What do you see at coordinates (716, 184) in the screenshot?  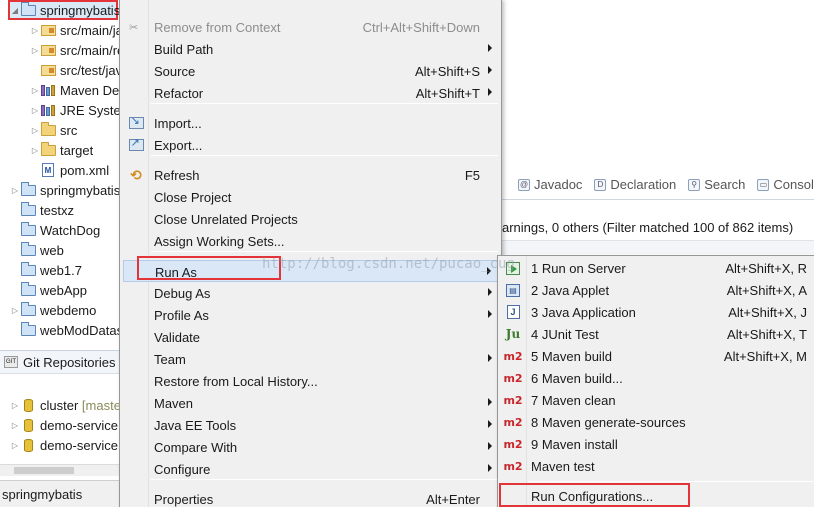 I see `tab-search: ⚲ Search` at bounding box center [716, 184].